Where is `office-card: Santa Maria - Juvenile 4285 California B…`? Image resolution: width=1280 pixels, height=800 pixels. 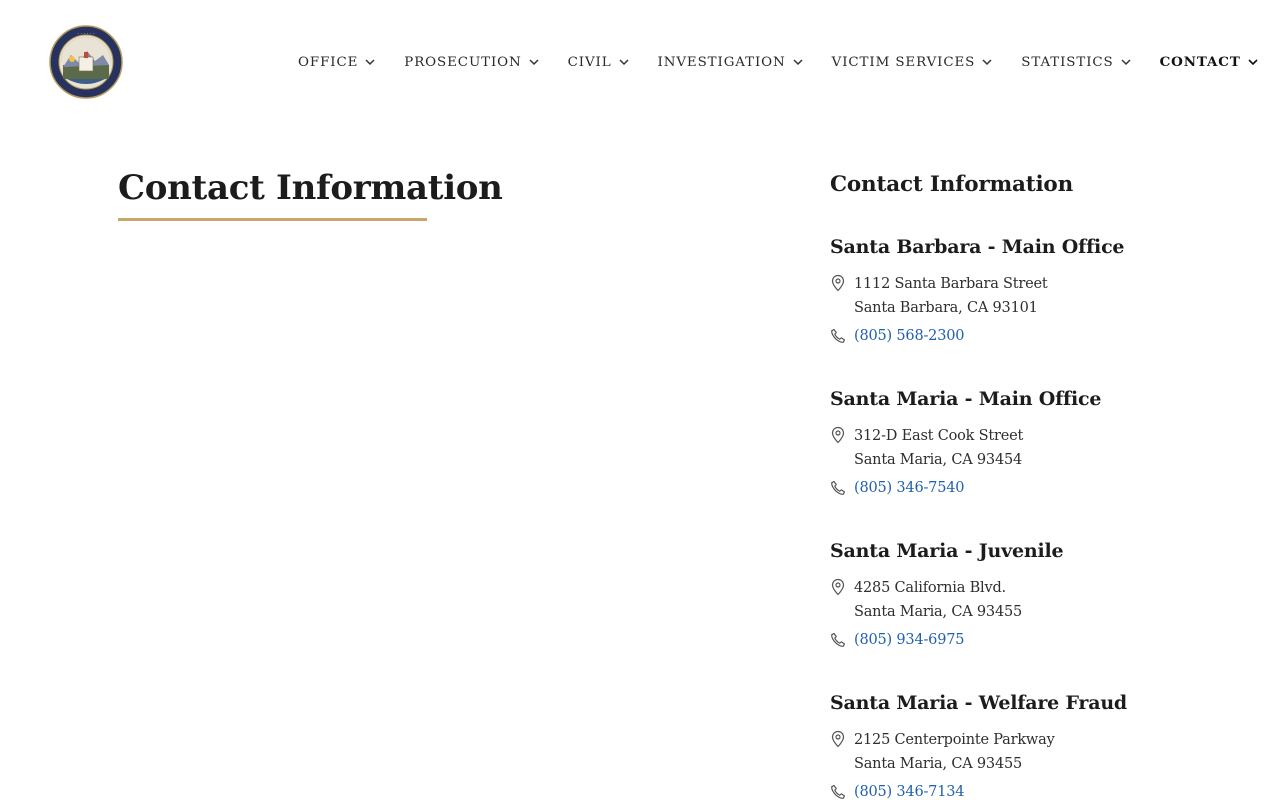
office-card: Santa Maria - Juvenile 4285 California B… is located at coordinates (1040, 594).